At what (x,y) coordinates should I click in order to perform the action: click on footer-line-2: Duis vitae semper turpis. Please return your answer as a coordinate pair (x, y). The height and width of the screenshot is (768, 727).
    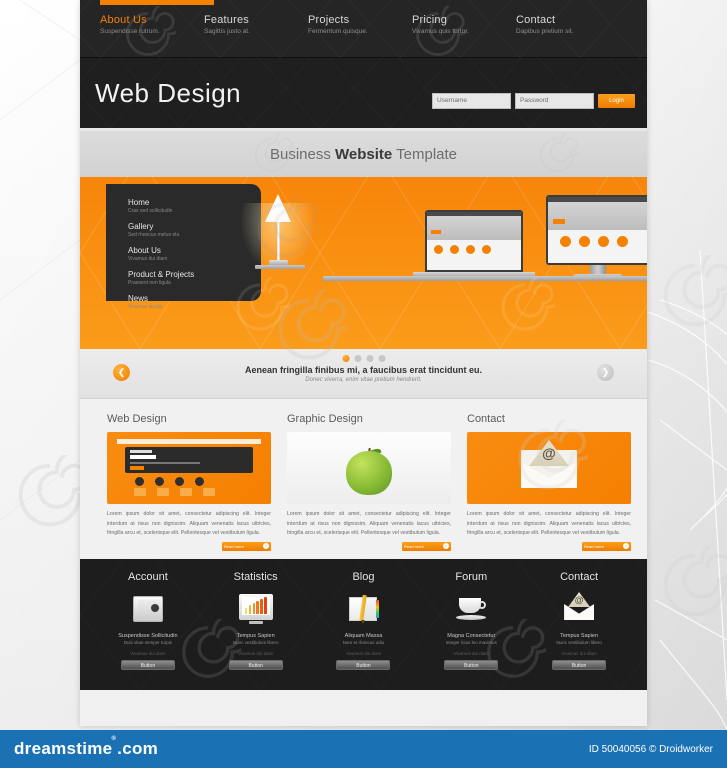
    Looking at the image, I should click on (148, 642).